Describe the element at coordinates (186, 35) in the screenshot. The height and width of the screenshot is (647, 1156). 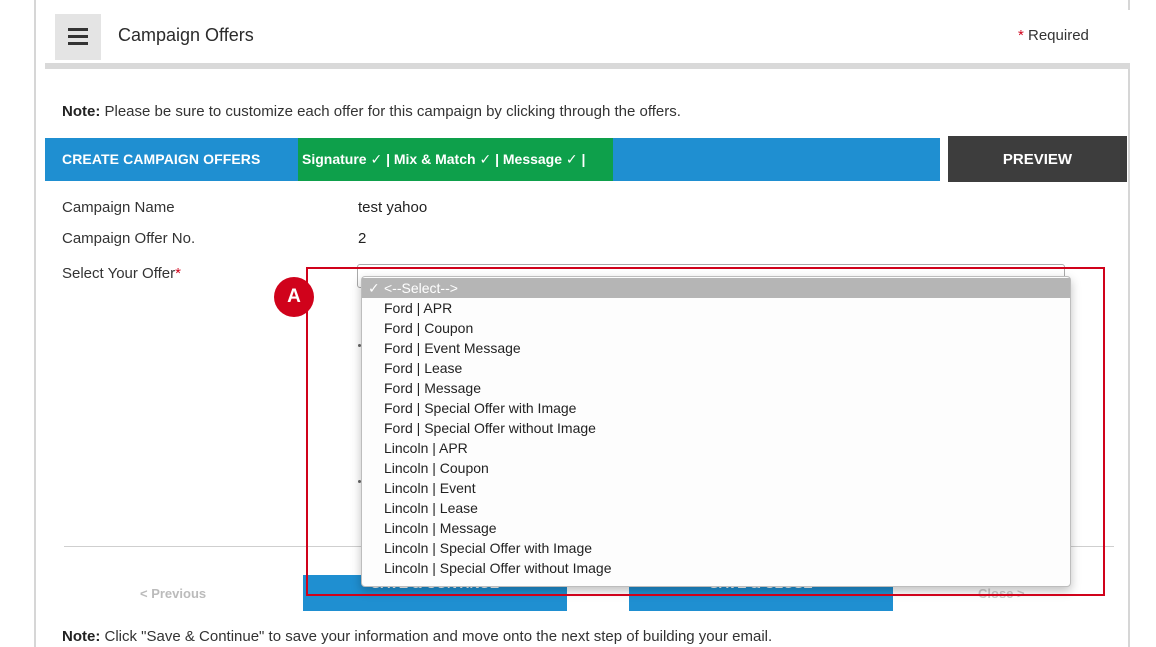
I see `page-title: Campaign Offers` at that location.